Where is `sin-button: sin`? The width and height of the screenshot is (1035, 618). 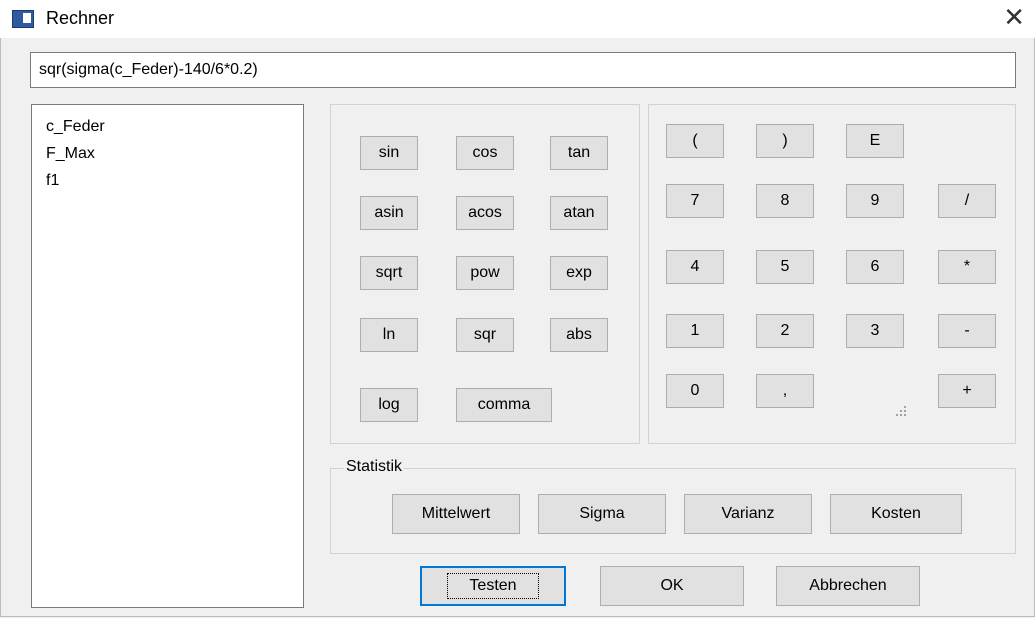 sin-button: sin is located at coordinates (389, 153).